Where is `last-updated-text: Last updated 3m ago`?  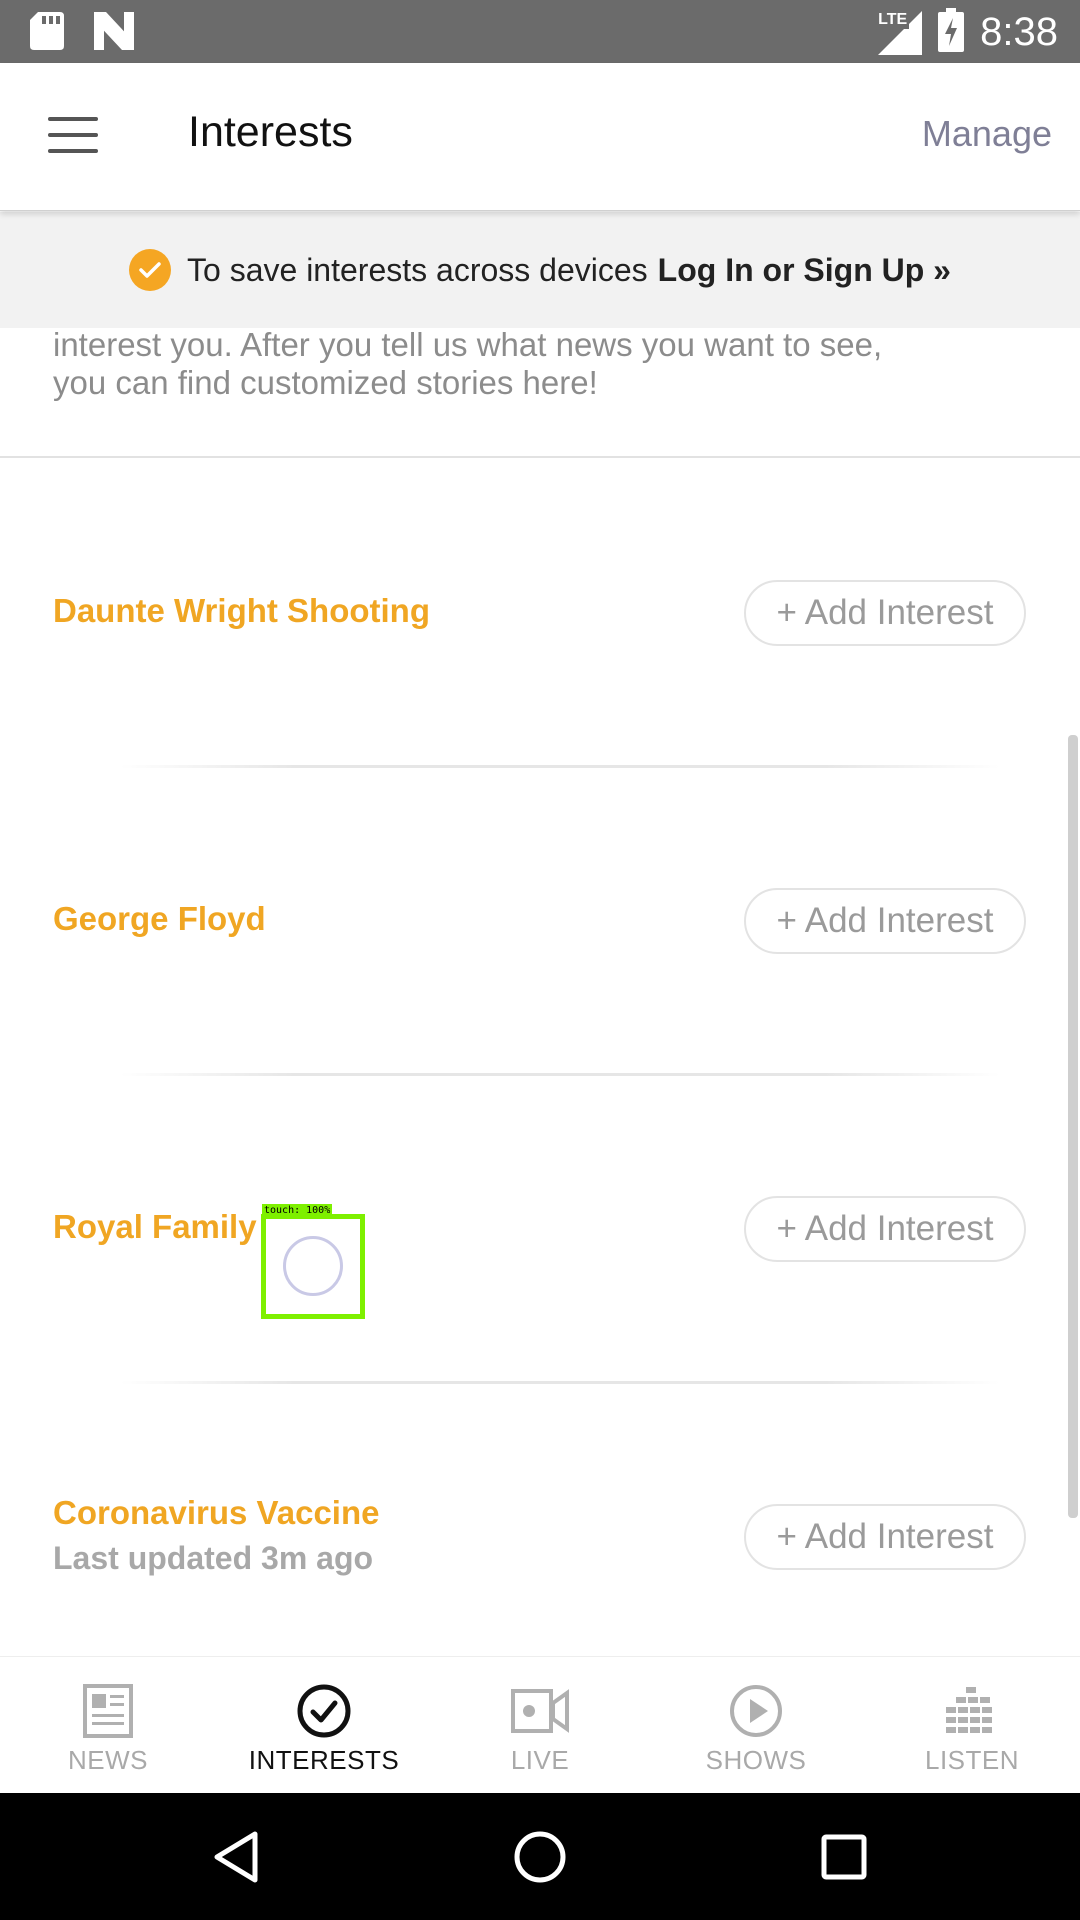 last-updated-text: Last updated 3m ago is located at coordinates (213, 1558).